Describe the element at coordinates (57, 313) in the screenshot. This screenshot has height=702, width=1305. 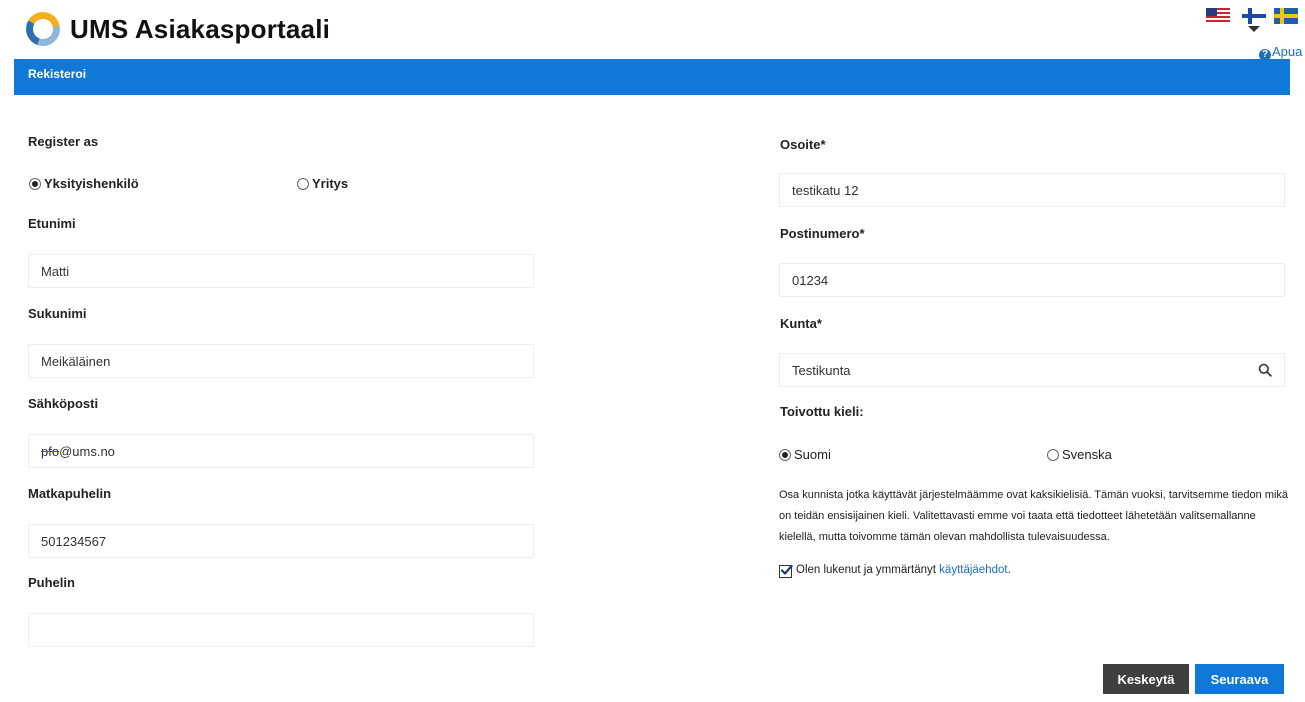
I see `last-name-label: Sukunimi` at that location.